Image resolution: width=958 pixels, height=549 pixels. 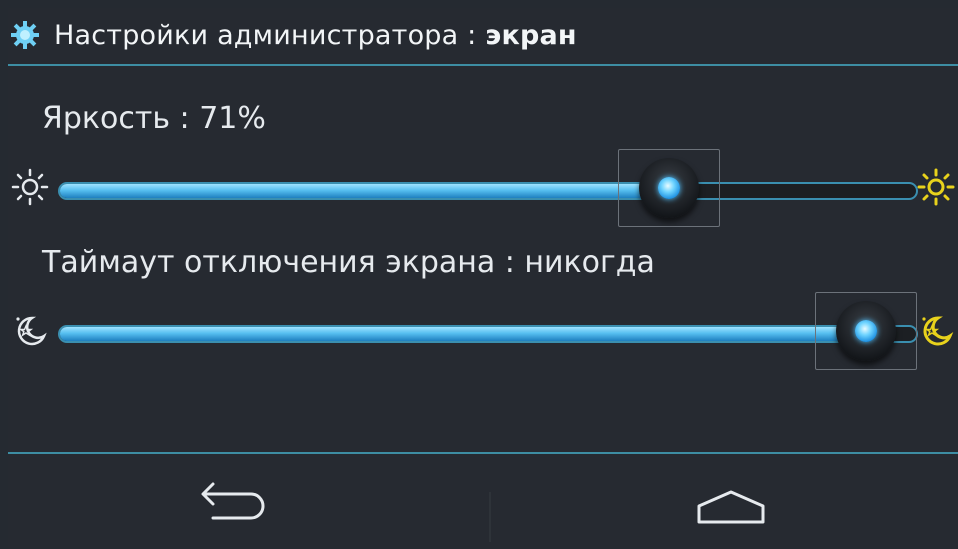 I want to click on screen-timeout-knob, so click(x=866, y=331).